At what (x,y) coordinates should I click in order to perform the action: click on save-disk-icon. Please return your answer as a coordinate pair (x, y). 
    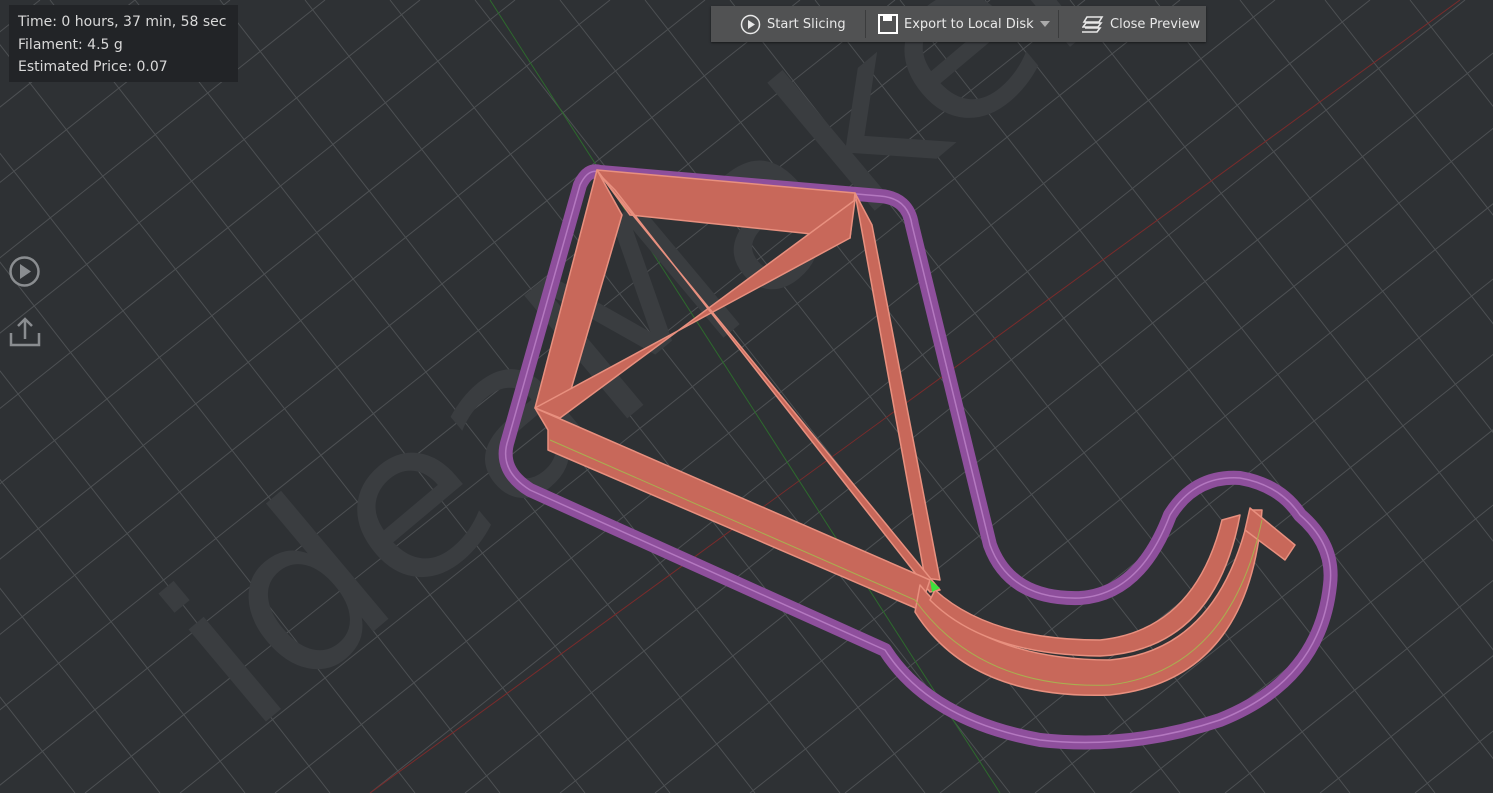
    Looking at the image, I should click on (888, 24).